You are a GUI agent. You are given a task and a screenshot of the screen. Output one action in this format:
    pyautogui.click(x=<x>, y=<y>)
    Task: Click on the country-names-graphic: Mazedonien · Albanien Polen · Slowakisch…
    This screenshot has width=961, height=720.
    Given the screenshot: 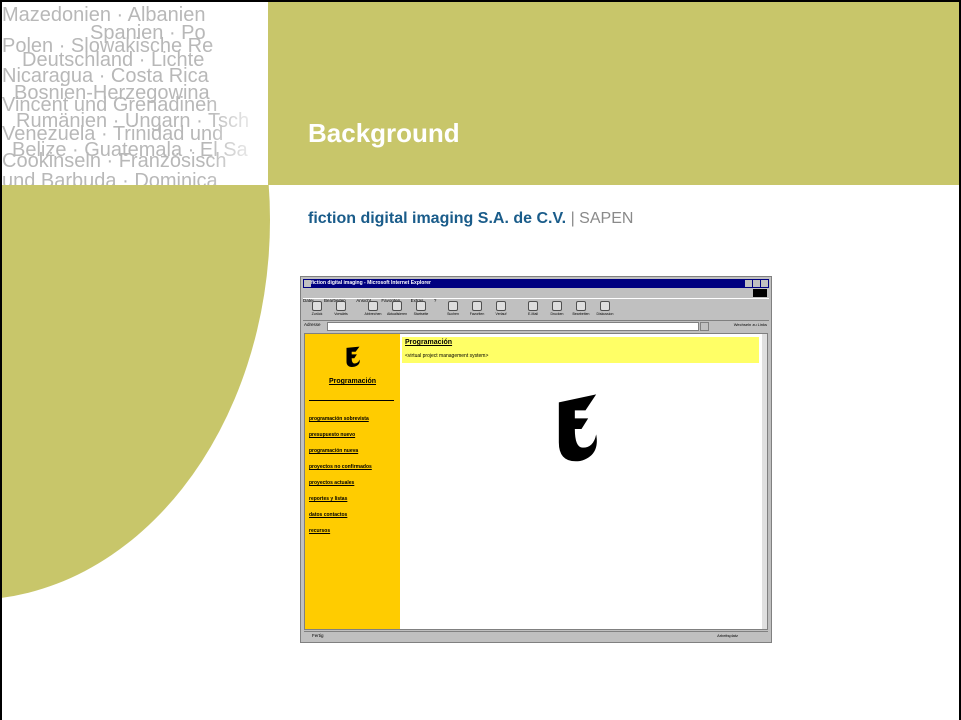 What is the action you would take?
    pyautogui.click(x=134, y=93)
    